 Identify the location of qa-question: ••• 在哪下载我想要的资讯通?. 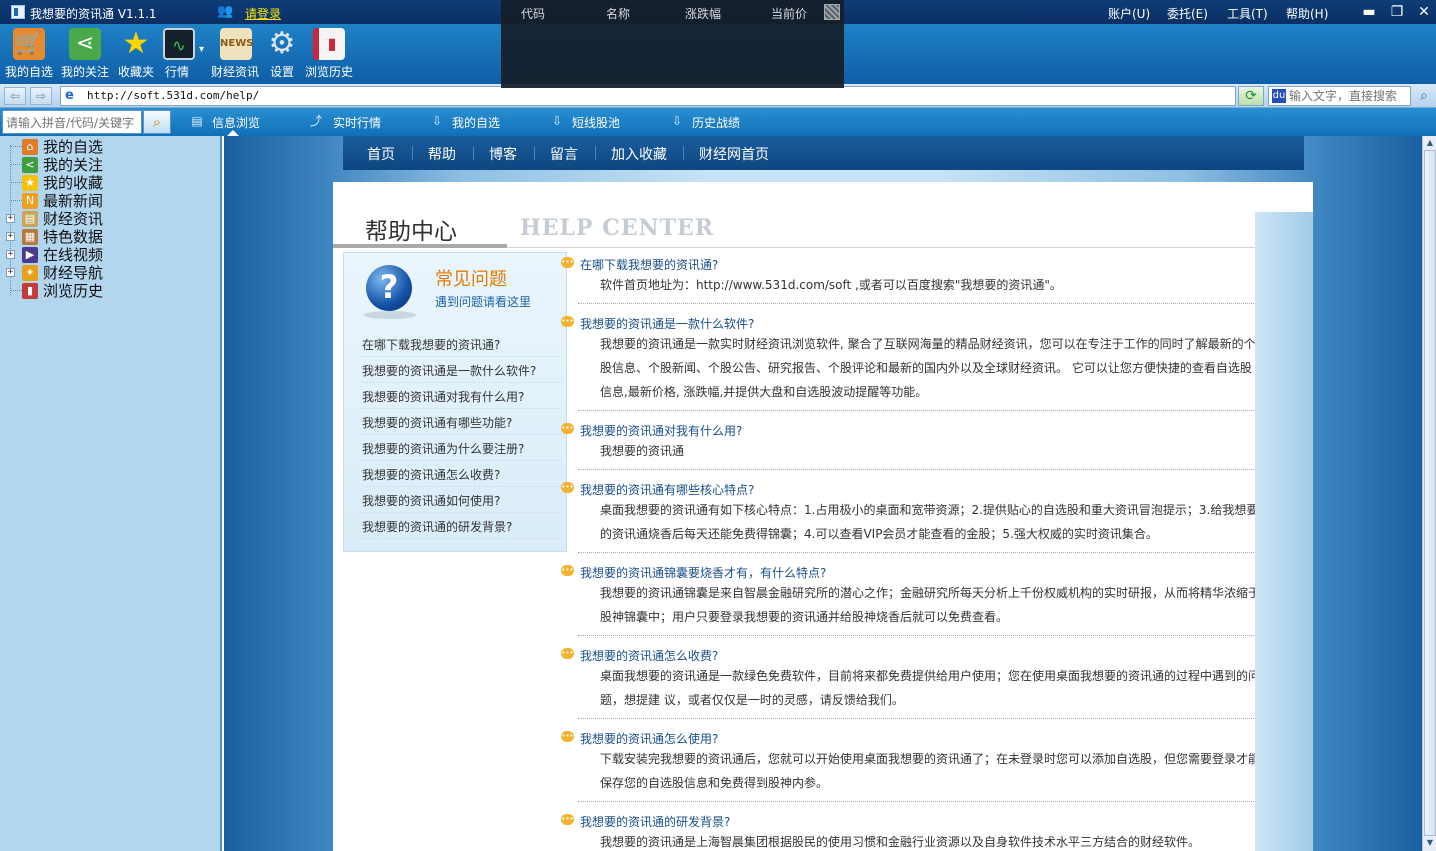
(639, 264).